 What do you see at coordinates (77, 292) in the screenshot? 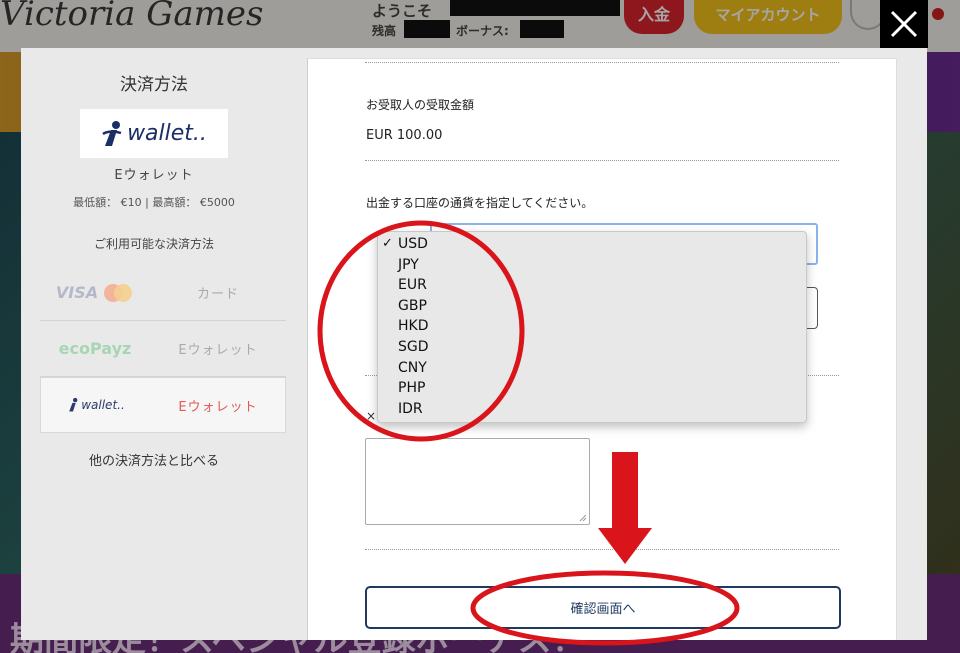
I see `visa-logo: VISA` at bounding box center [77, 292].